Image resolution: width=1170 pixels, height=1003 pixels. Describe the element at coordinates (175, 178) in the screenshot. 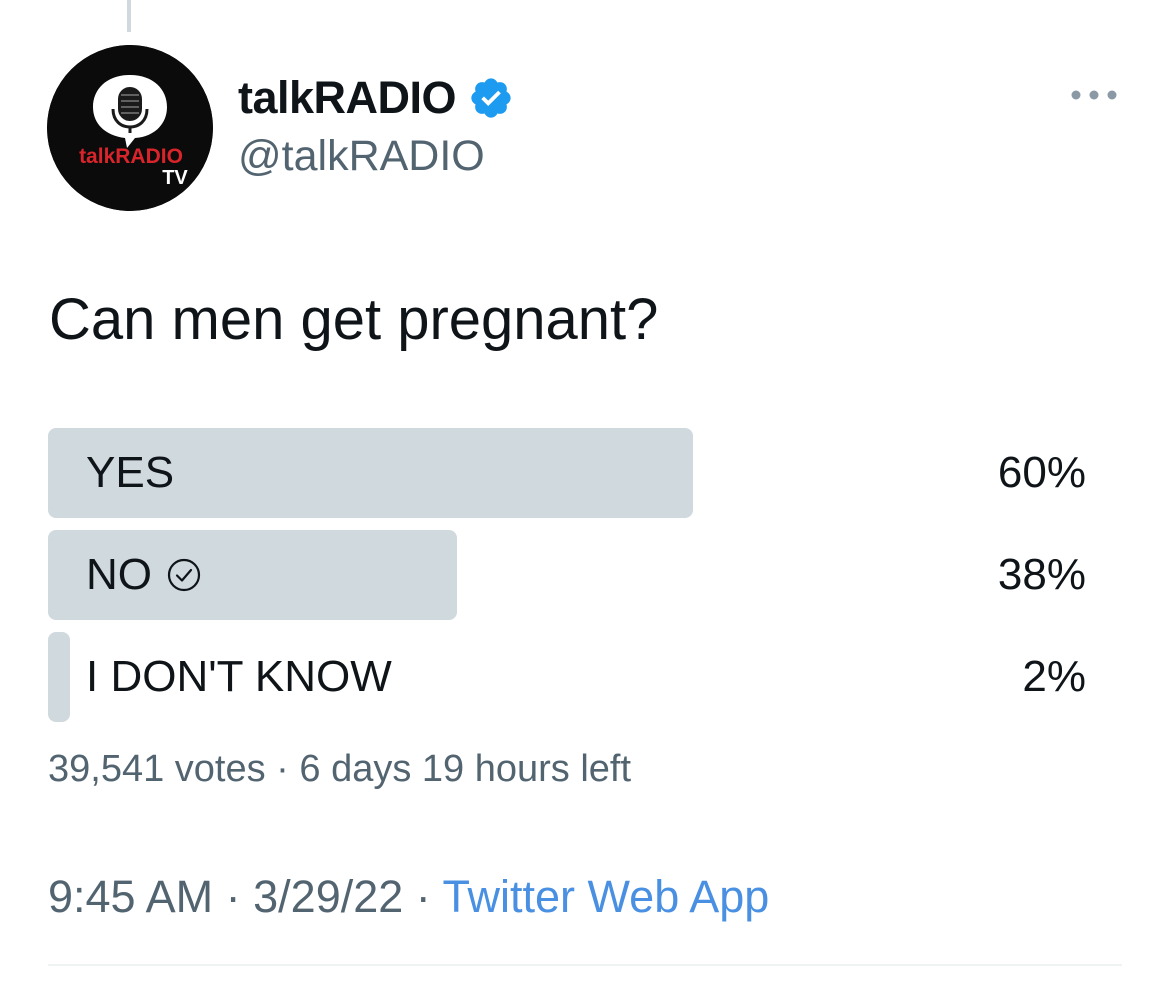

I see `svg-text: TV` at that location.